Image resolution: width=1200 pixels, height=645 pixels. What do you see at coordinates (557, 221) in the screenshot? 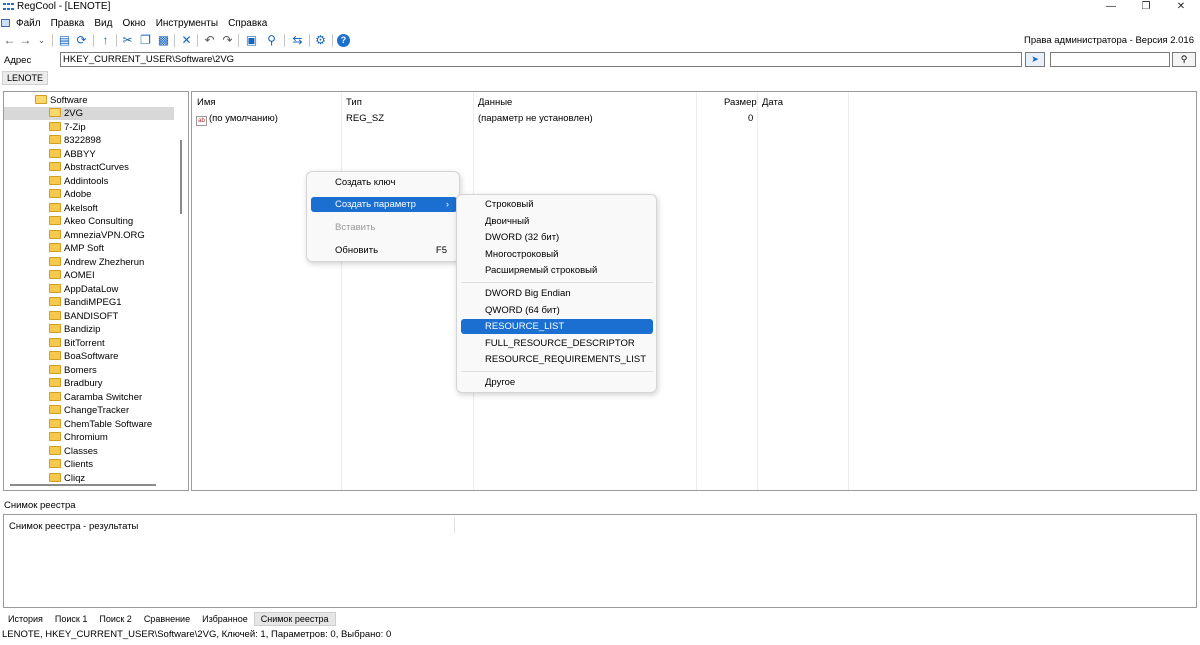
I see `submenu-item-binary: Двоичный` at bounding box center [557, 221].